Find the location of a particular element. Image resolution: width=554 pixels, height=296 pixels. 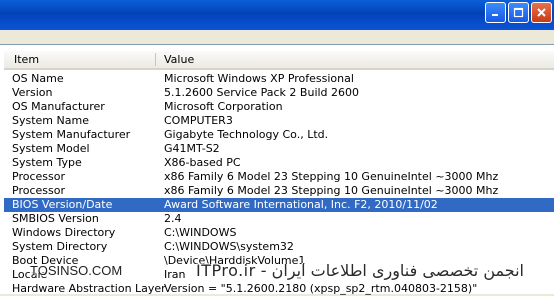

row-value: C:\WINDOWS\system32 is located at coordinates (229, 246).